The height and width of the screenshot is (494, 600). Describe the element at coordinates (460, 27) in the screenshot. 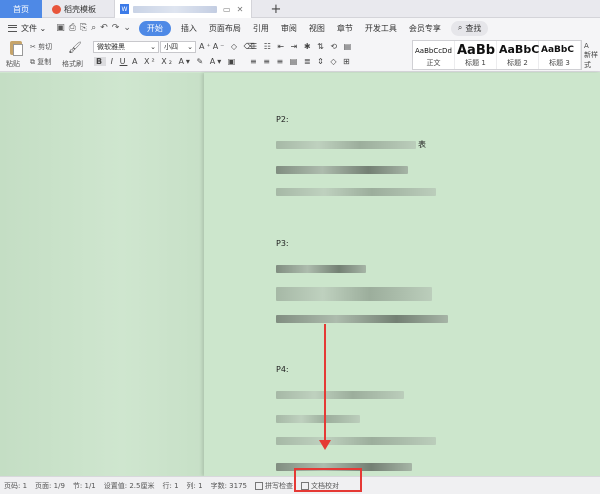

I see `search-icon: ⌕` at that location.